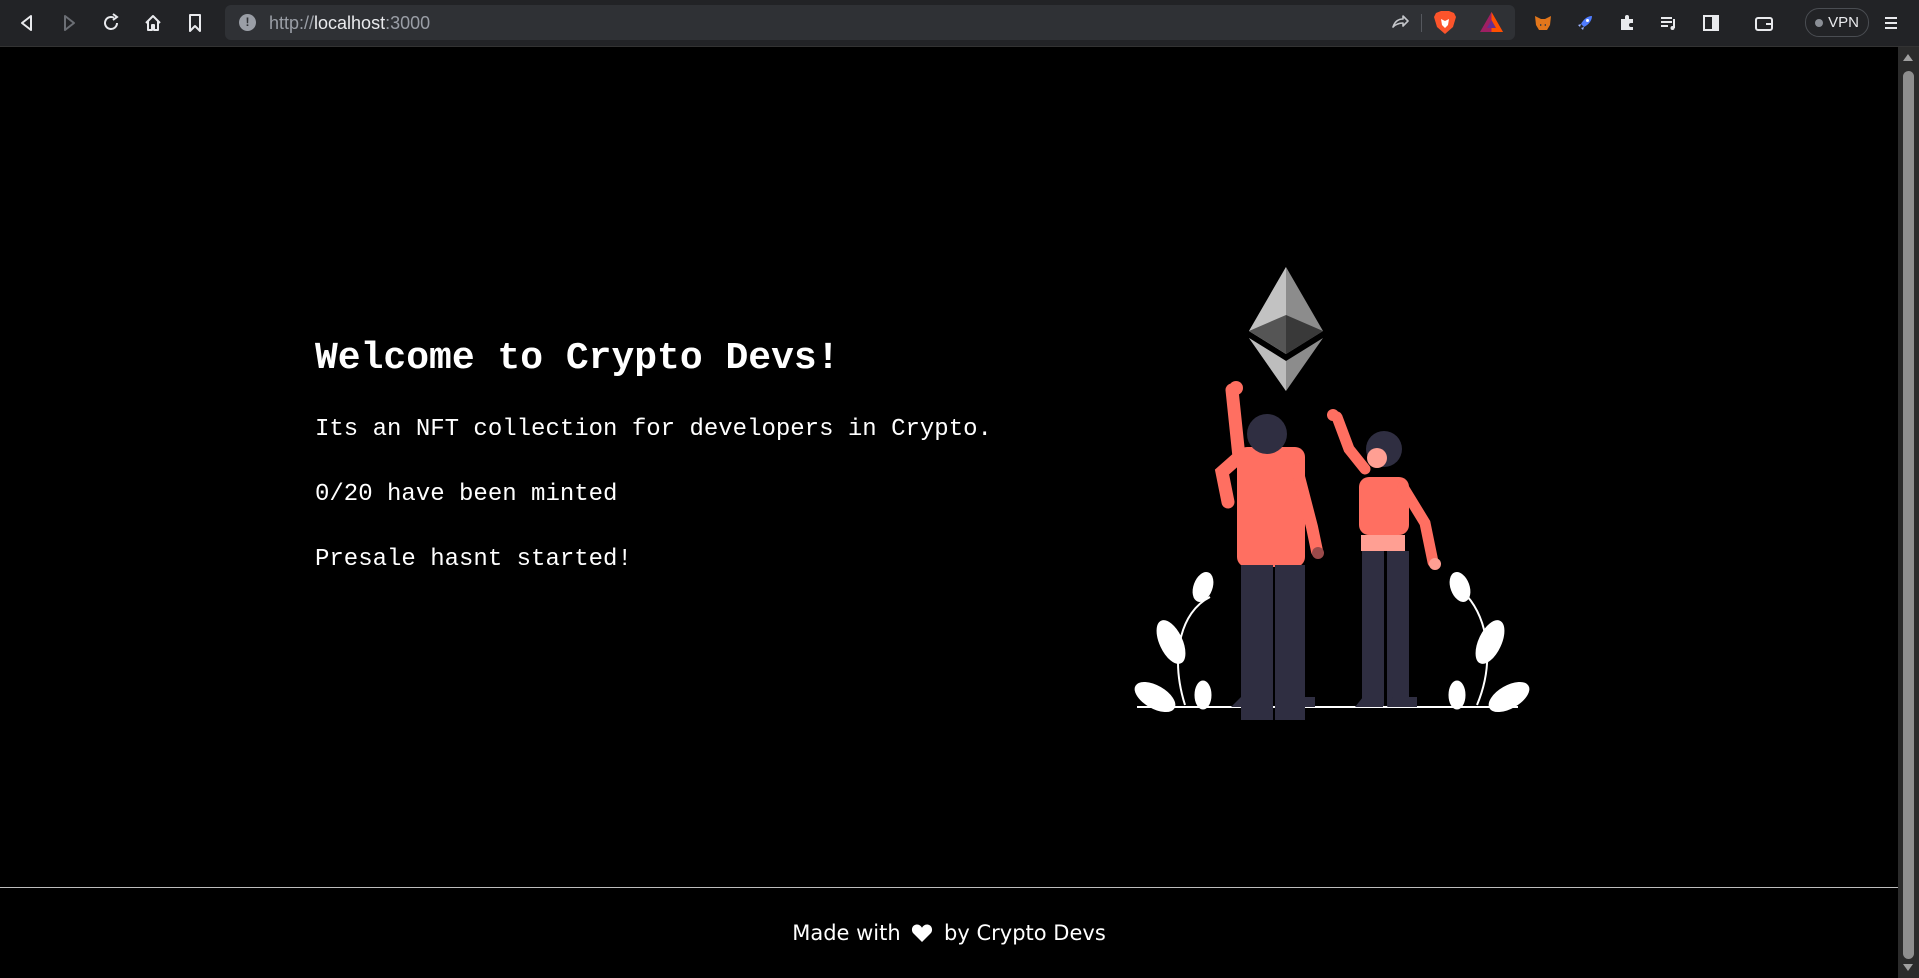 The width and height of the screenshot is (1919, 978). What do you see at coordinates (850, 933) in the screenshot?
I see `footer-prefix: Made with` at bounding box center [850, 933].